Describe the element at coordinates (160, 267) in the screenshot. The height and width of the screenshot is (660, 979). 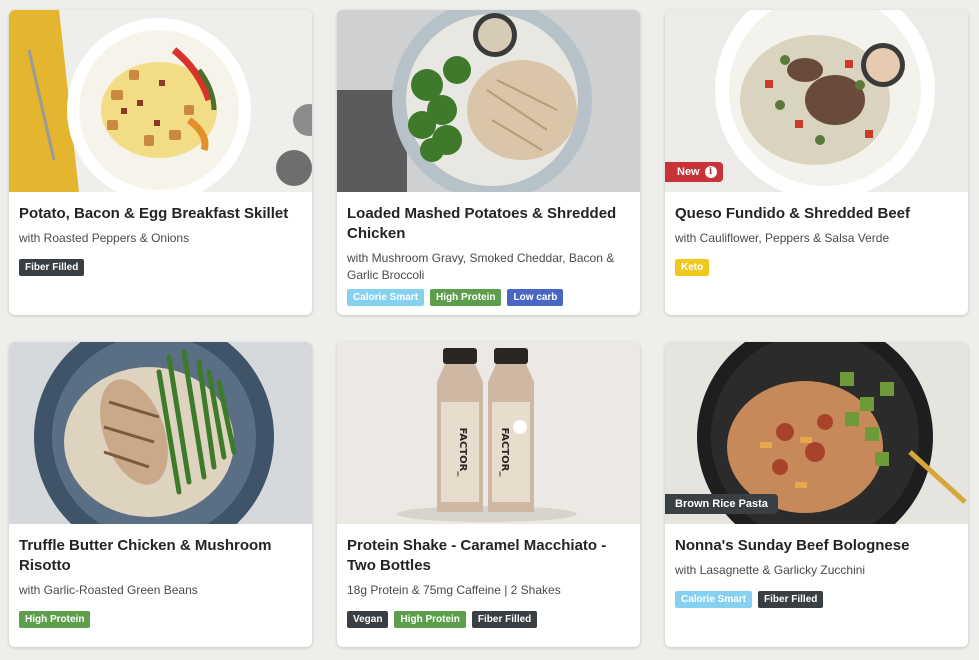
I see `tag-list: Fiber Filled` at that location.